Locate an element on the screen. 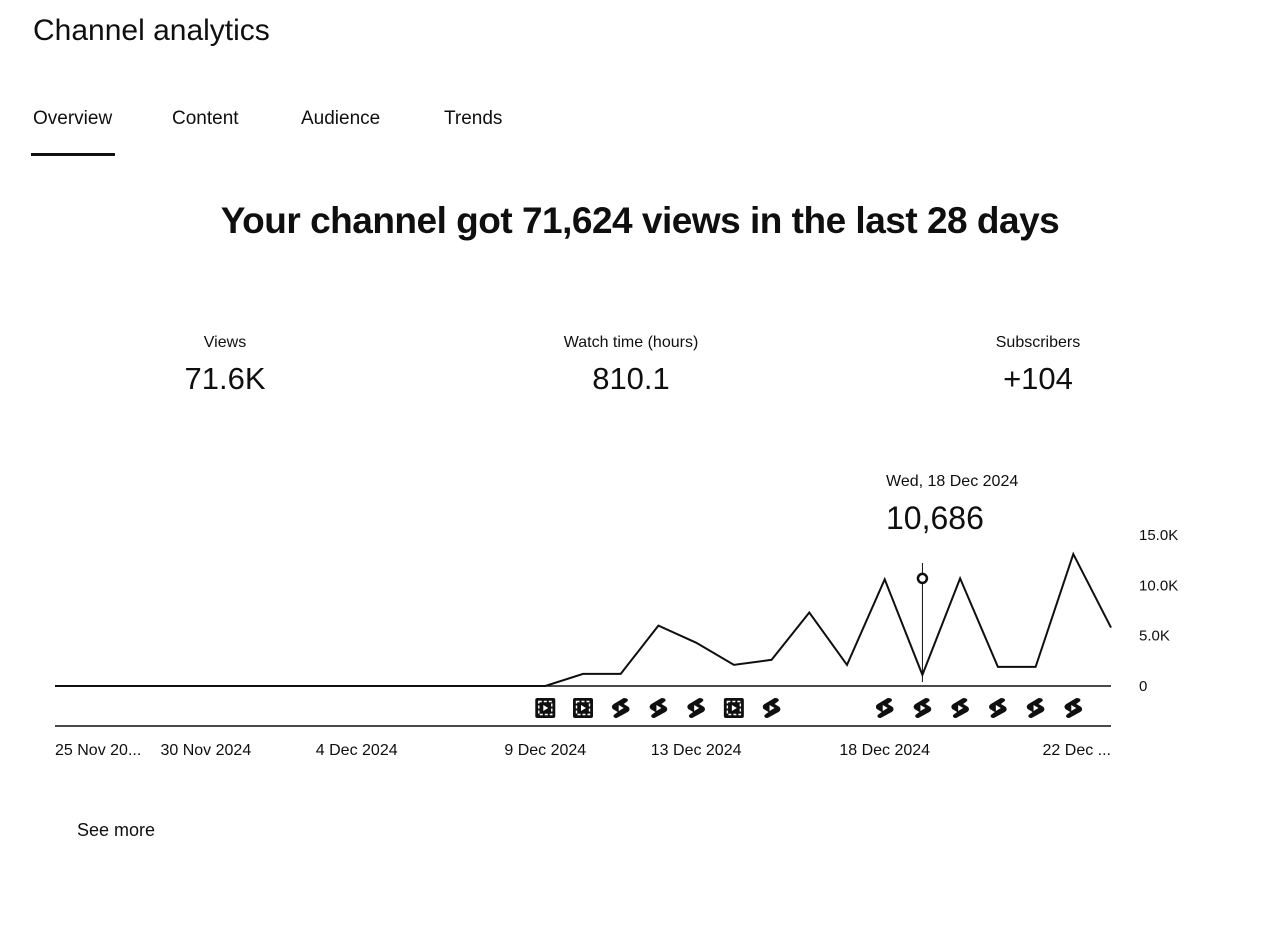  tab-audience: Audience is located at coordinates (340, 119).